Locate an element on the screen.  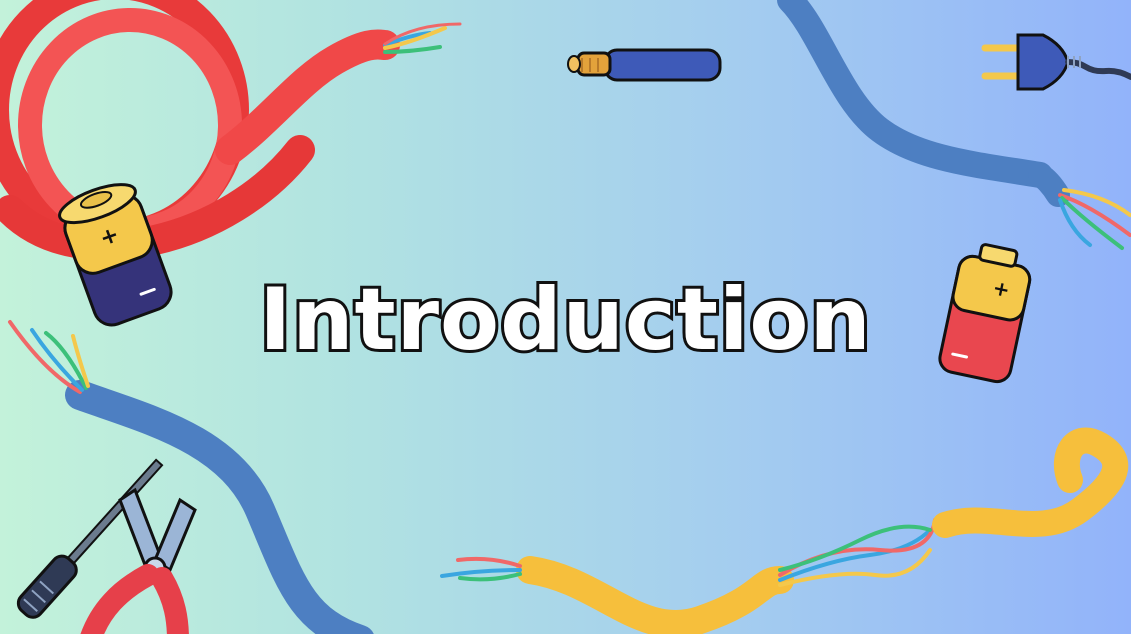
blue-cable-icon is located at coordinates (954, 125).